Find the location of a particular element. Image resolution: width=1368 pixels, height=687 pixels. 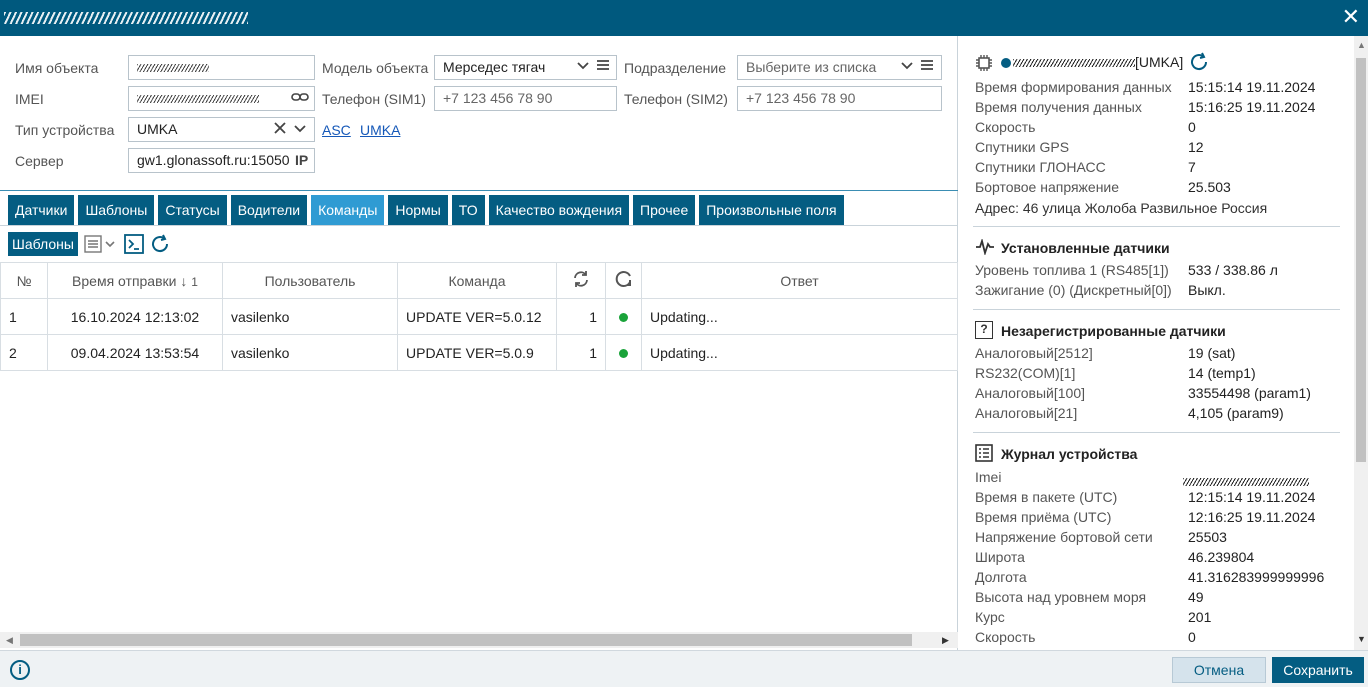

sort-desc-icon: ↓ is located at coordinates (184, 280).